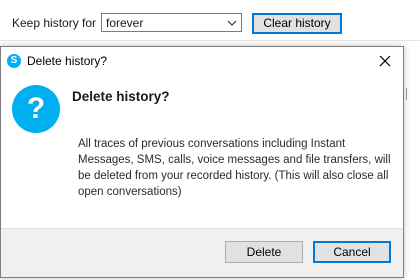 Image resolution: width=420 pixels, height=280 pixels. What do you see at coordinates (297, 23) in the screenshot?
I see `clear-history-button: Clear history` at bounding box center [297, 23].